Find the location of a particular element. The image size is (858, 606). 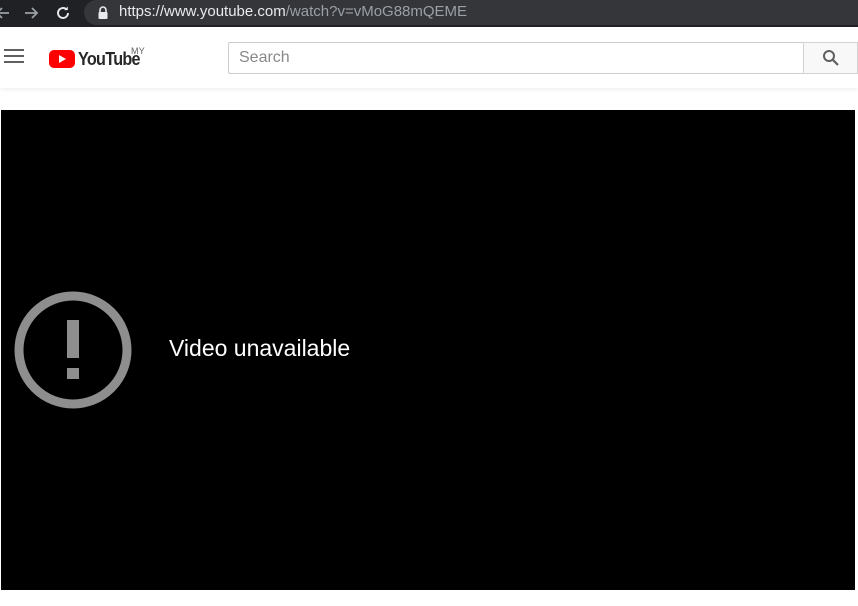

reload-icon is located at coordinates (63, 12).